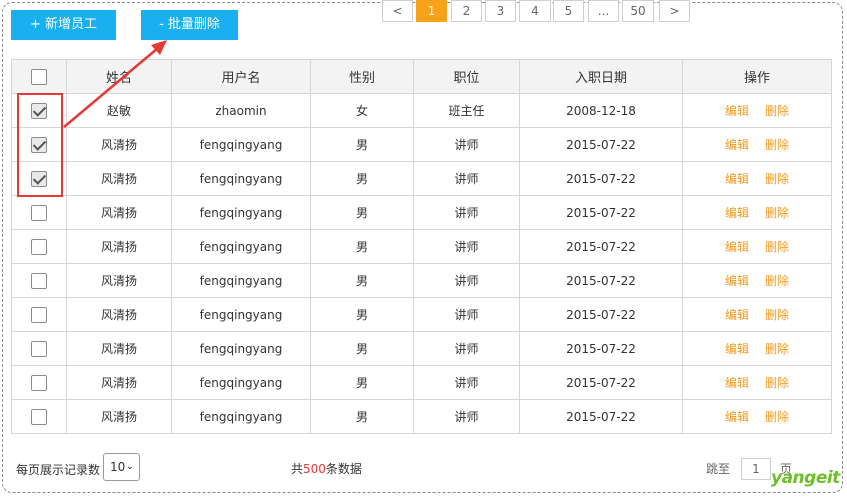  I want to click on header-entry-date: 入职日期, so click(601, 76).